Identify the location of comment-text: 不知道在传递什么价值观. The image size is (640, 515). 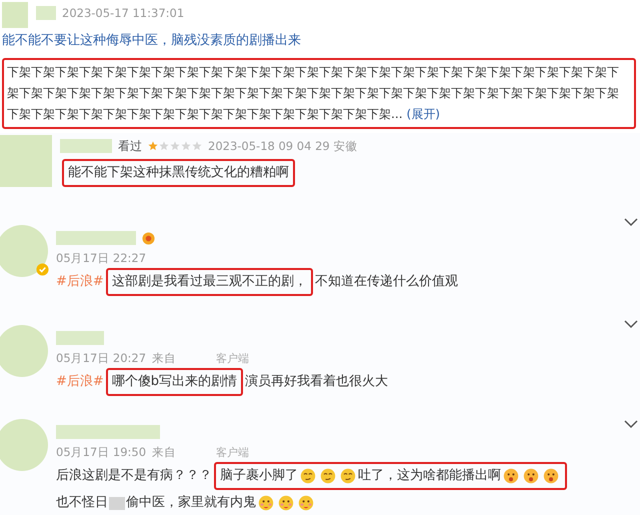
(386, 282).